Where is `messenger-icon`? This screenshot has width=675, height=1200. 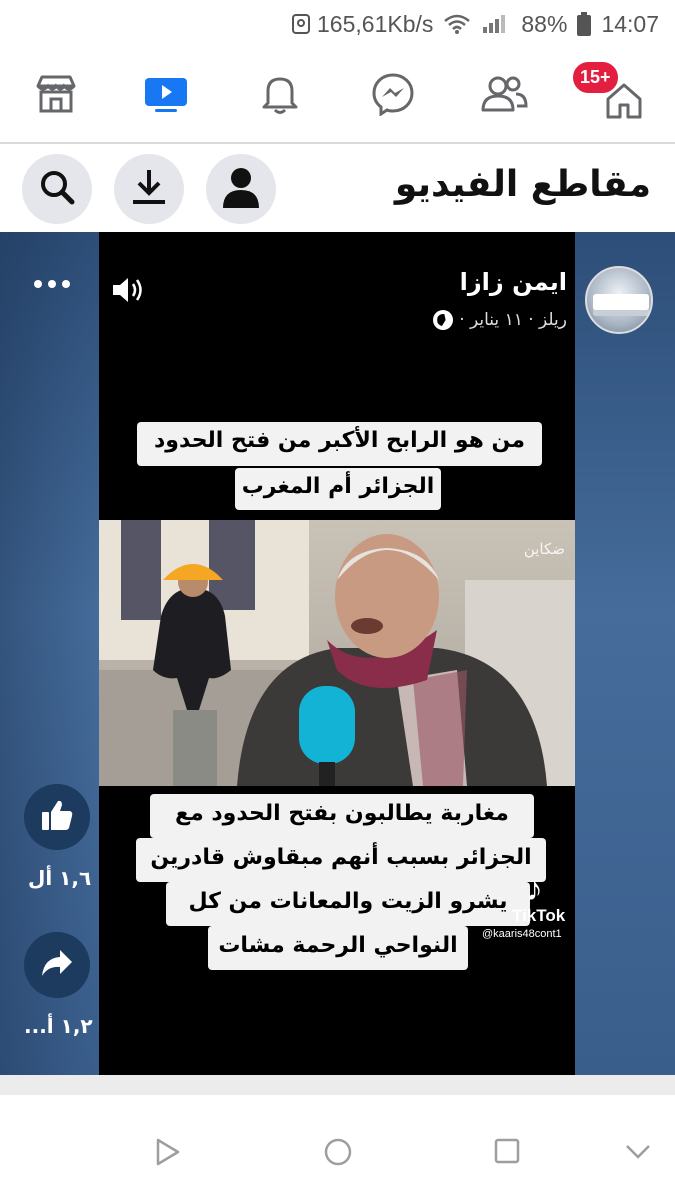 messenger-icon is located at coordinates (393, 96).